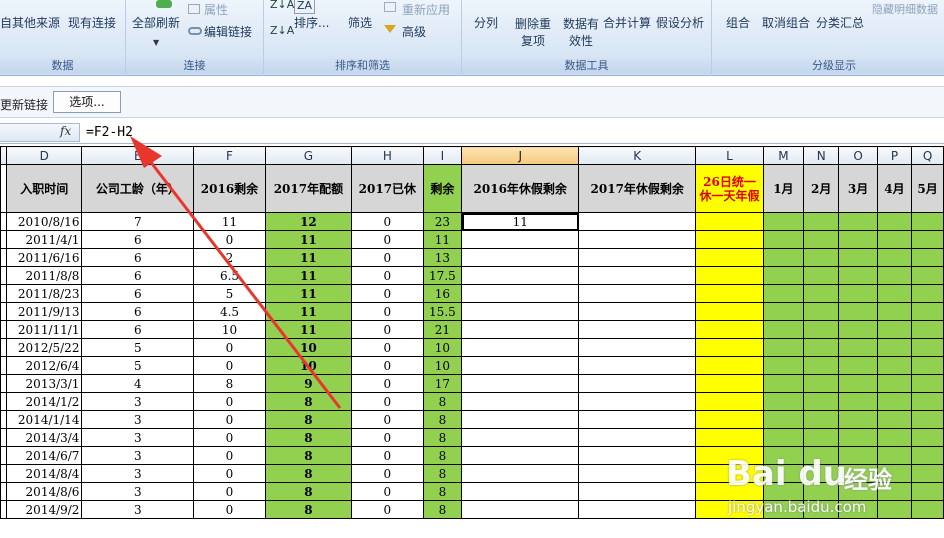 Image resolution: width=944 pixels, height=538 pixels. What do you see at coordinates (308, 257) in the screenshot?
I see `cell-g5: 11` at bounding box center [308, 257].